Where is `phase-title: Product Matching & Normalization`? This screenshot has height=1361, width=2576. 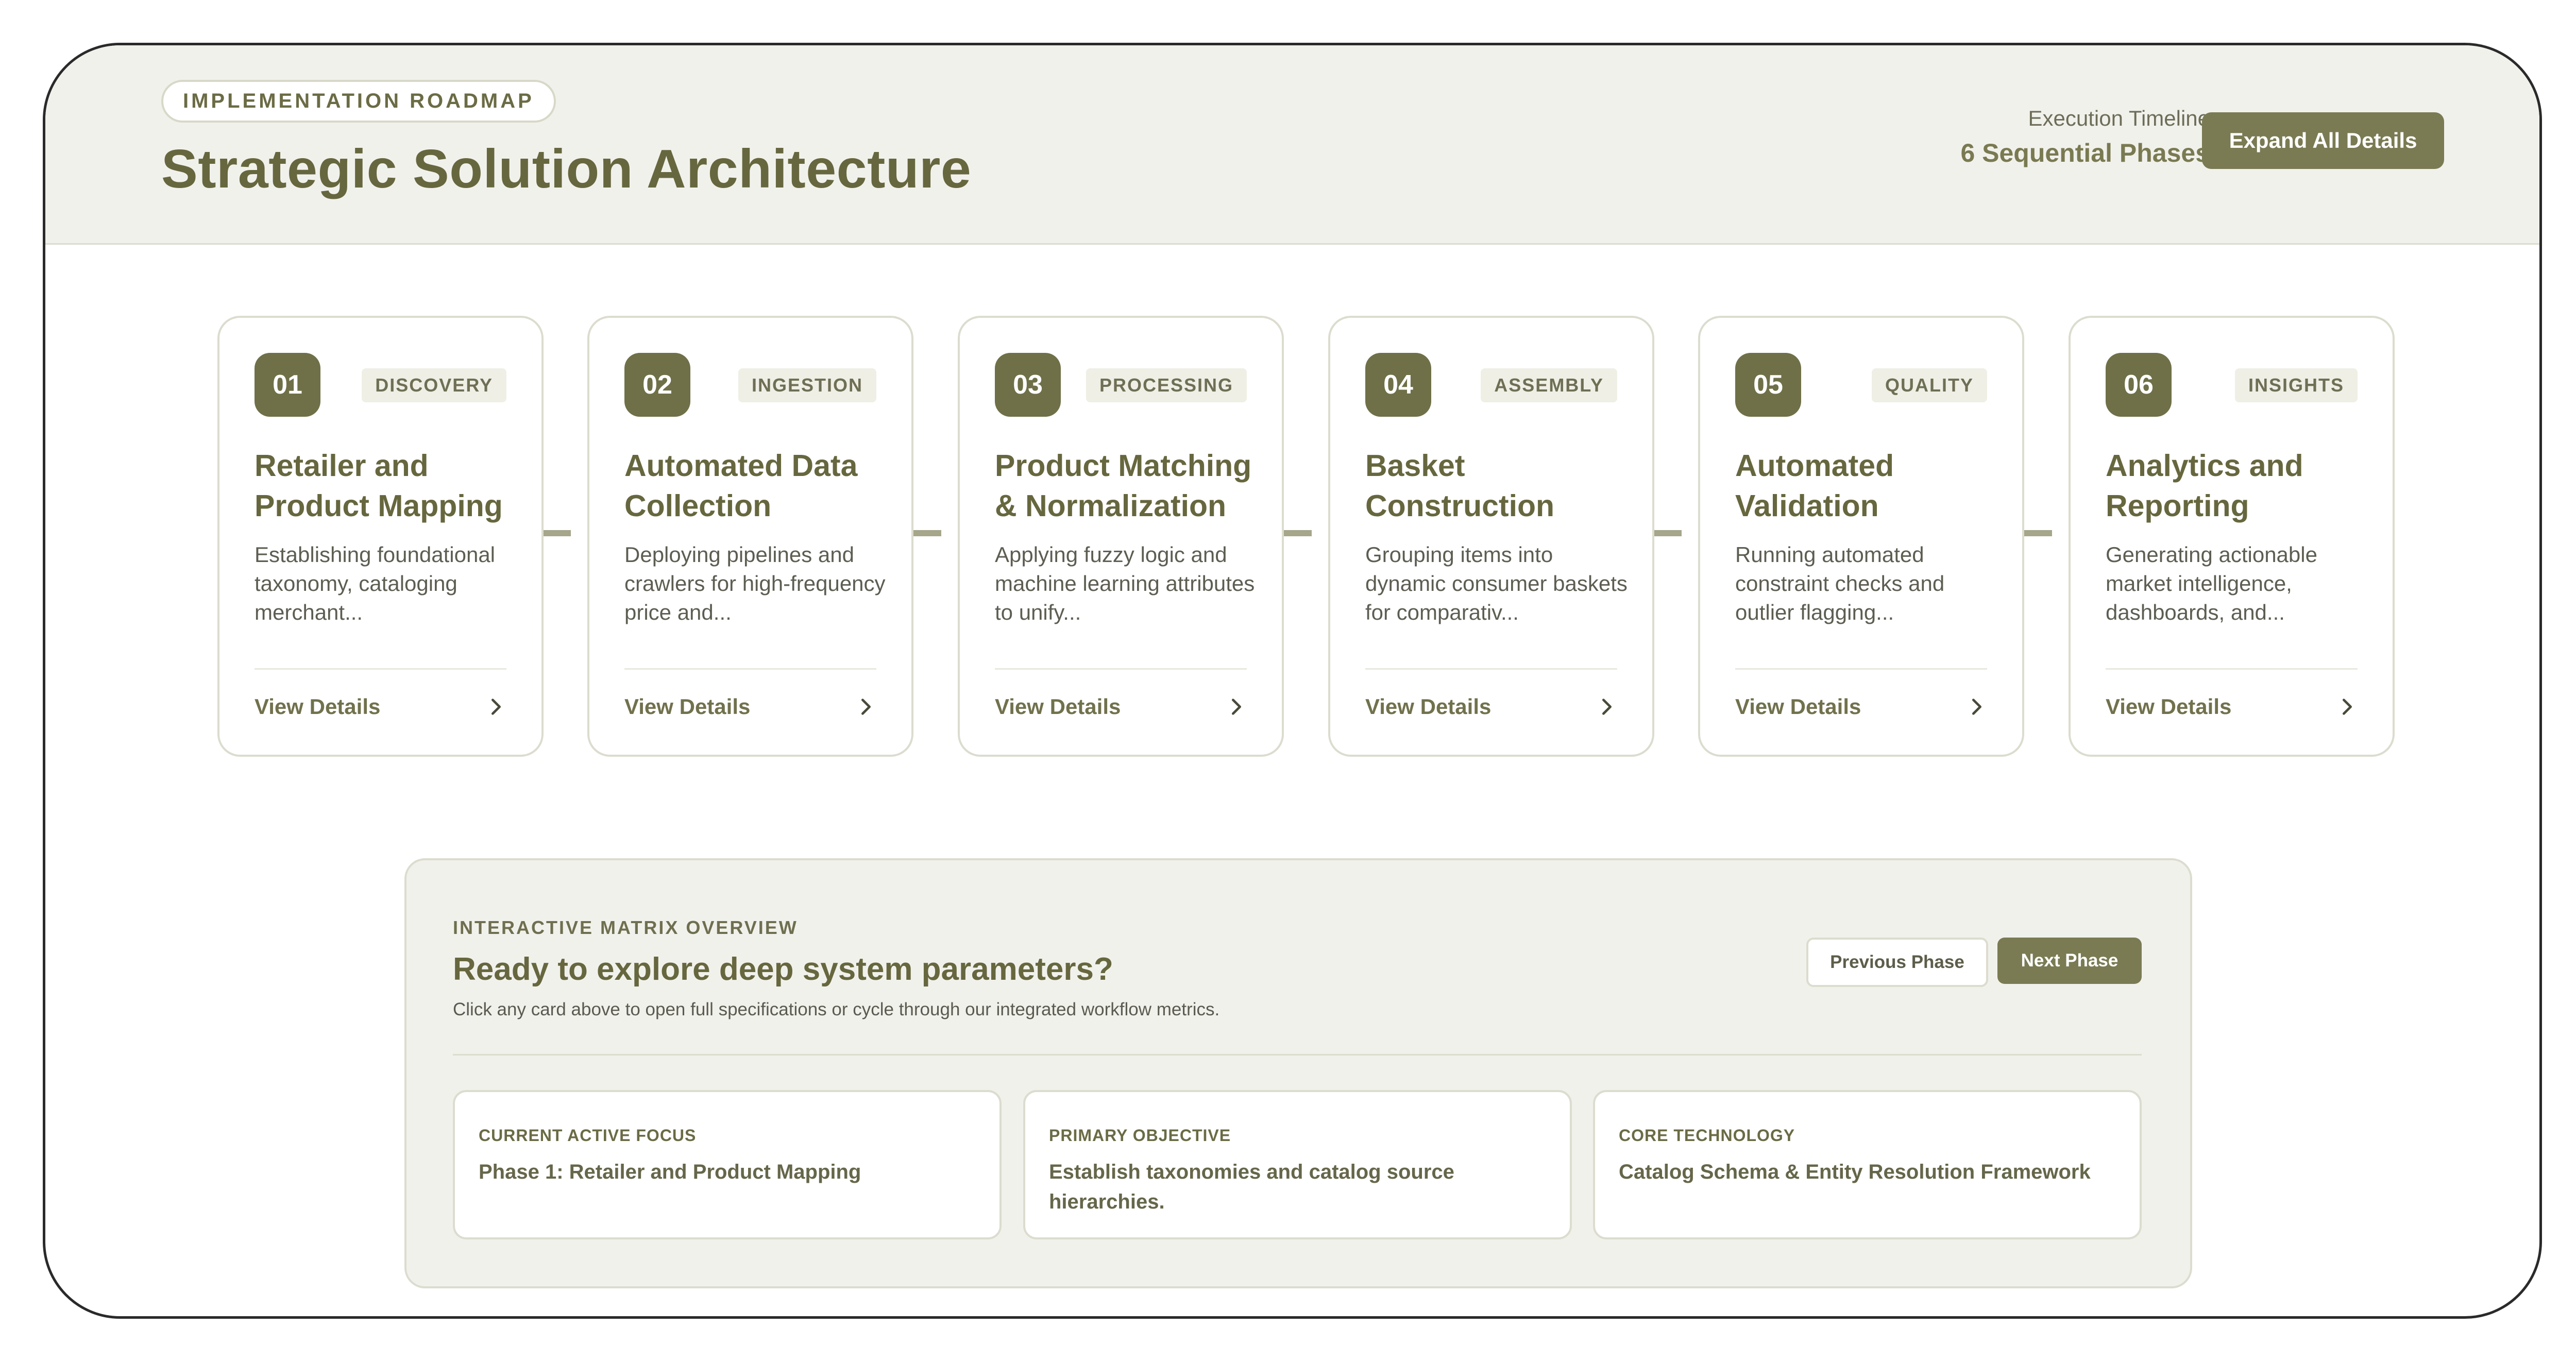
phase-title: Product Matching & Normalization is located at coordinates (1123, 486).